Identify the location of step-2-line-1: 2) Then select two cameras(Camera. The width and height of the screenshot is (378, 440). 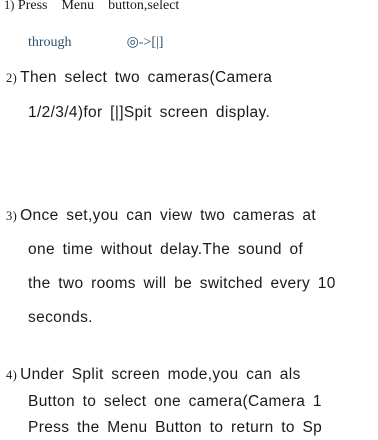
(139, 78).